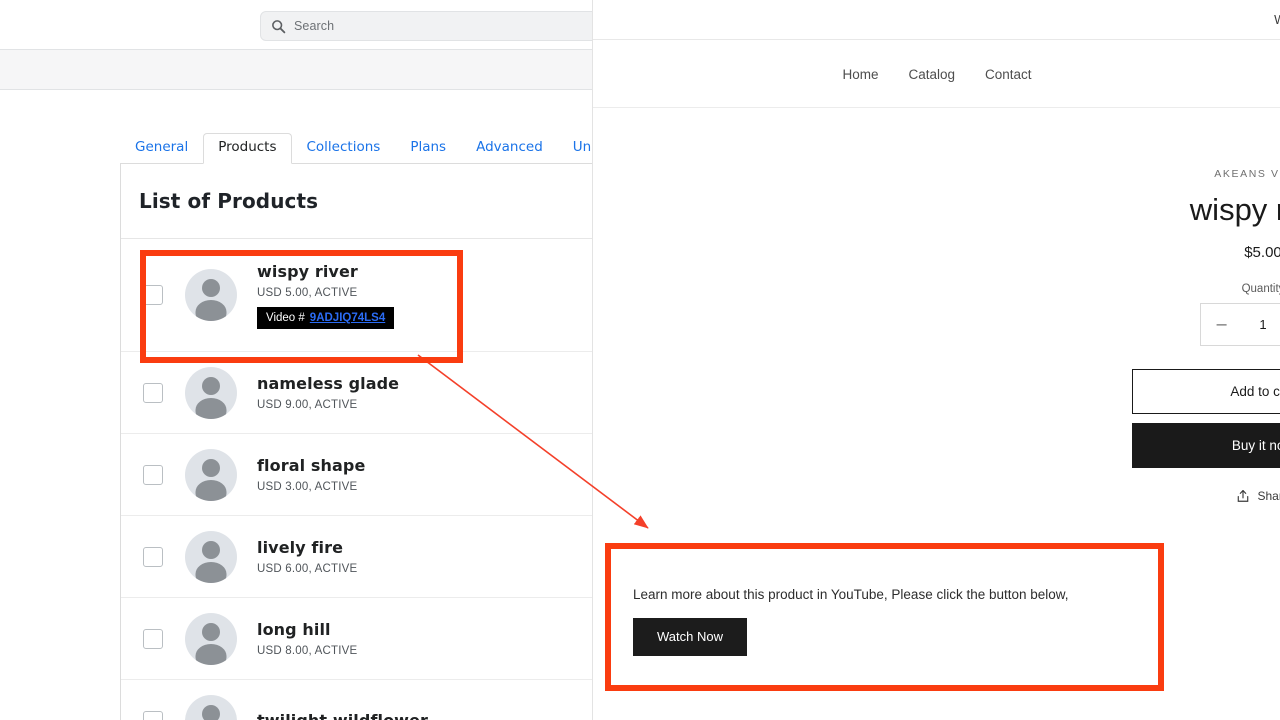 Image resolution: width=1280 pixels, height=720 pixels. I want to click on search-placeholder: Search, so click(314, 26).